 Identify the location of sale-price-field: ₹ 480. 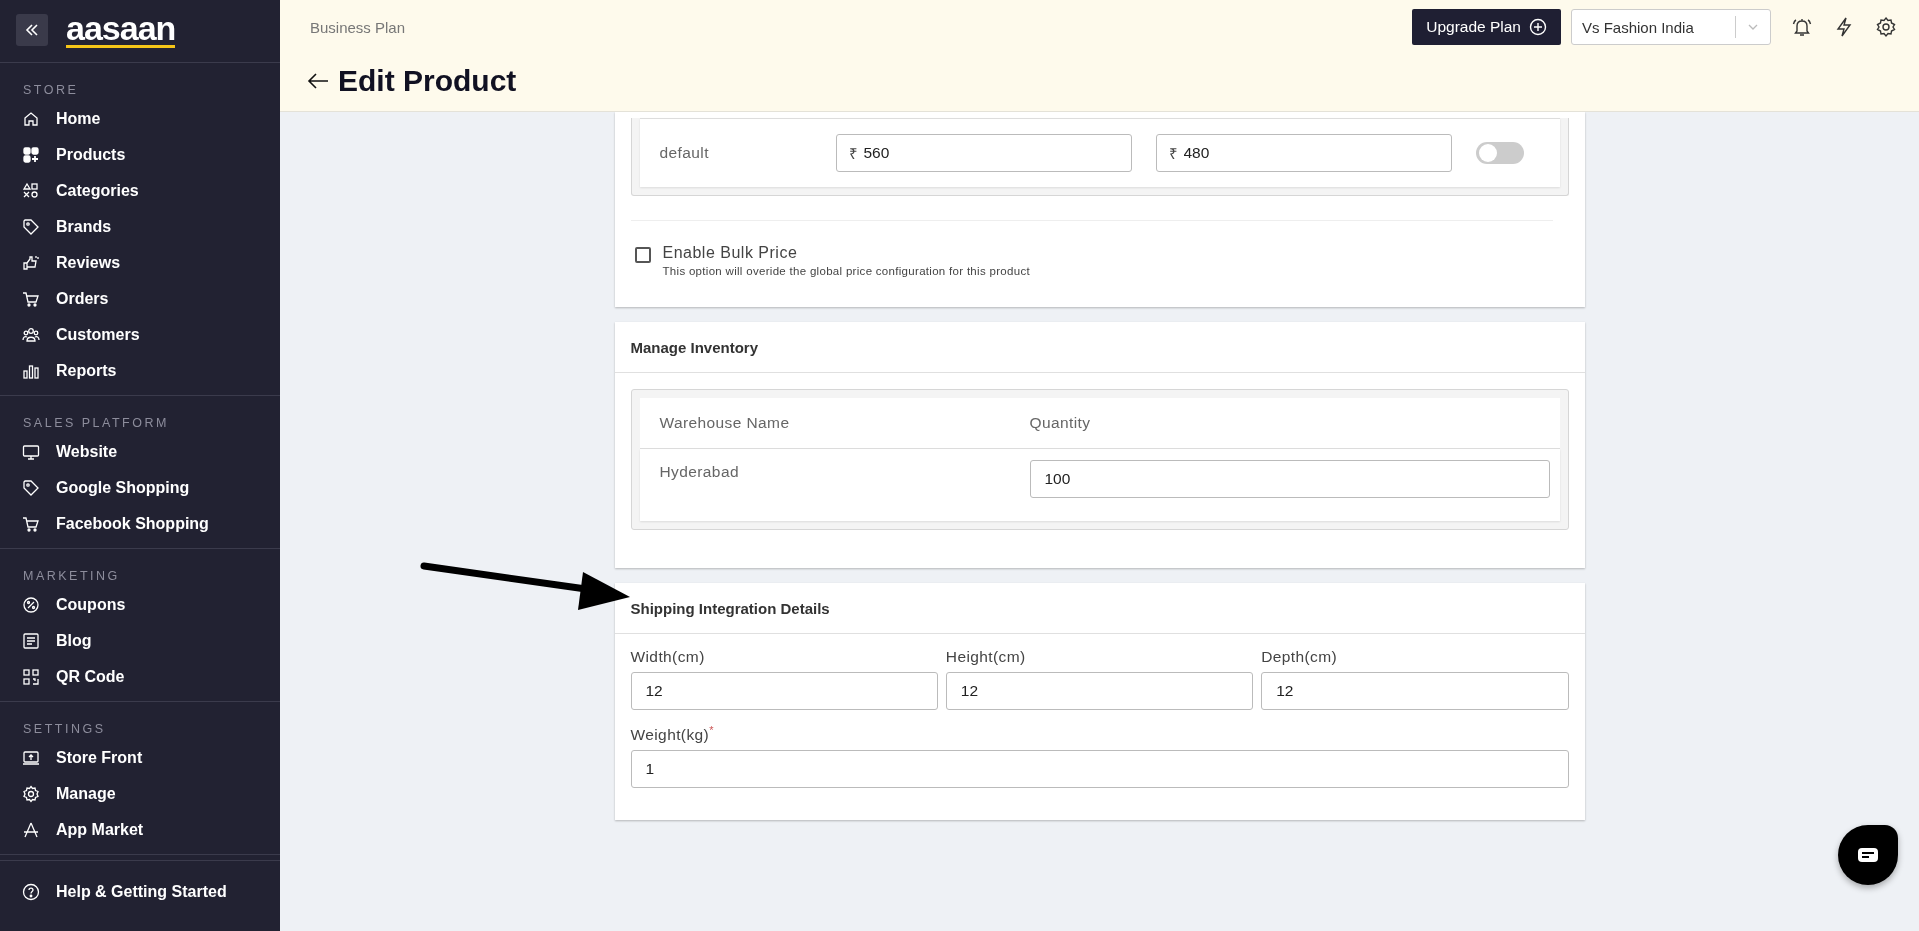
(1303, 153).